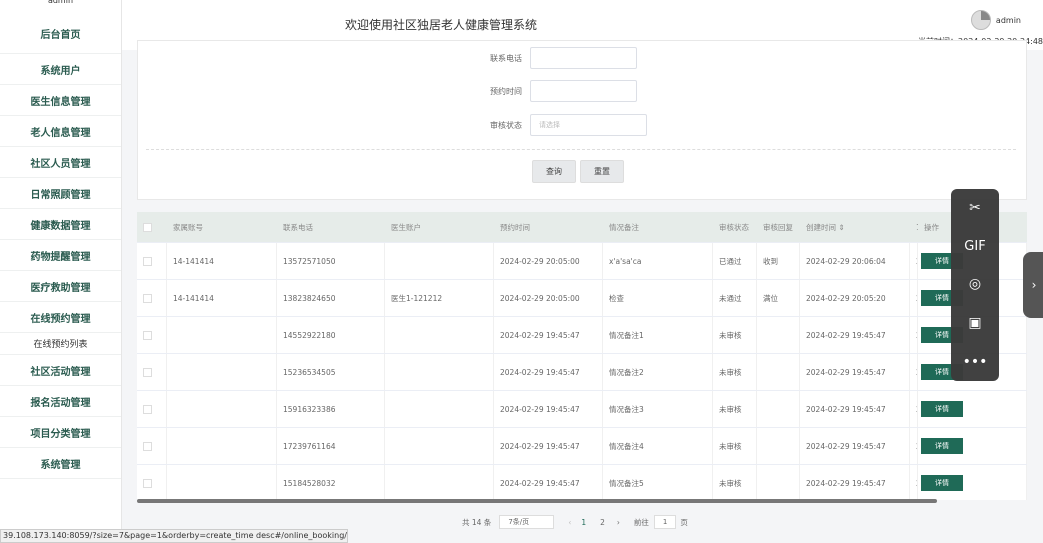 Image resolution: width=1043 pixels, height=543 pixels. Describe the element at coordinates (60, 317) in the screenshot. I see `sidebar-item: 在线预约管理` at that location.